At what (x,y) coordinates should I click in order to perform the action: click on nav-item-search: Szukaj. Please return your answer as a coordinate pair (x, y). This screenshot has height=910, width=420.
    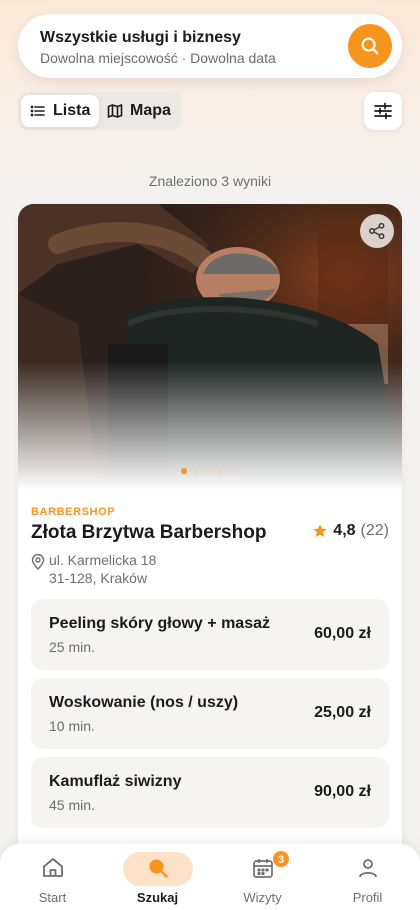
    Looking at the image, I should click on (157, 877).